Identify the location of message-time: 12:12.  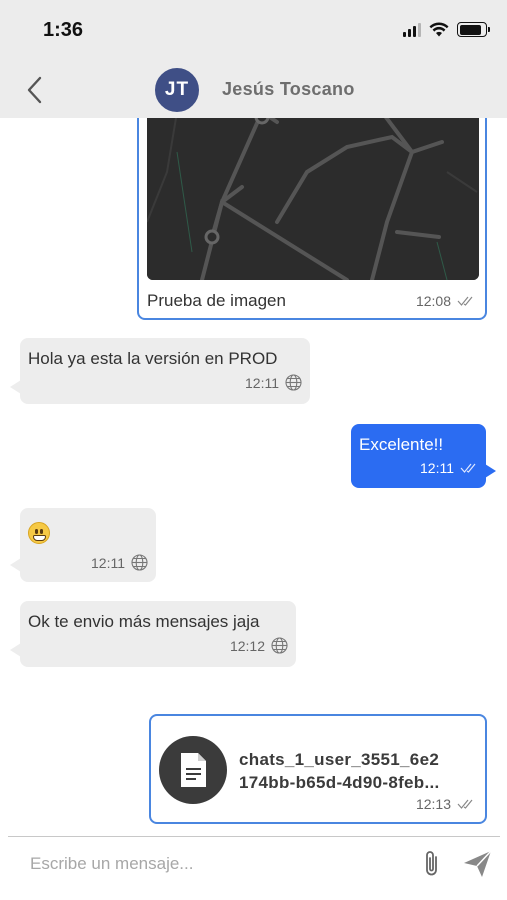
(247, 645).